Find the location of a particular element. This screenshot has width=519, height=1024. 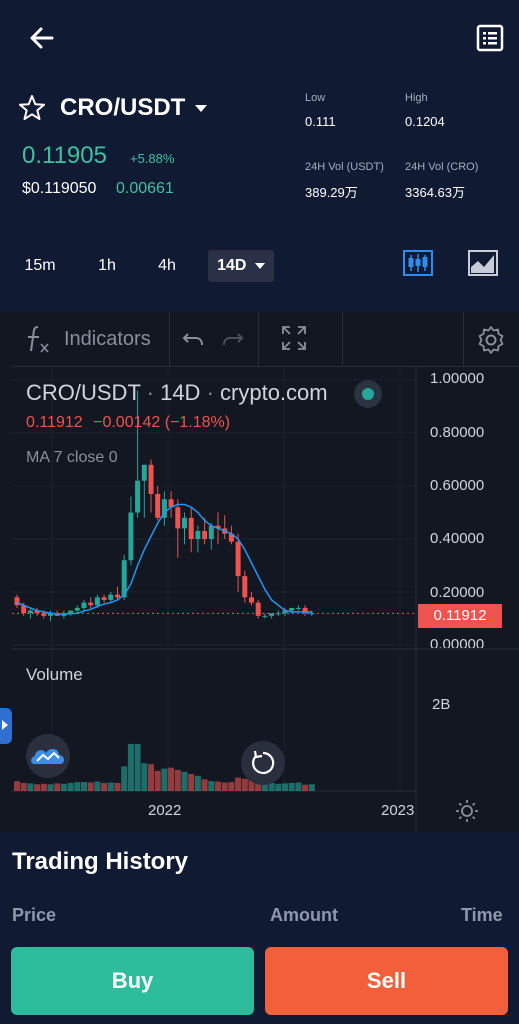

volume-label: Volume is located at coordinates (54, 674).